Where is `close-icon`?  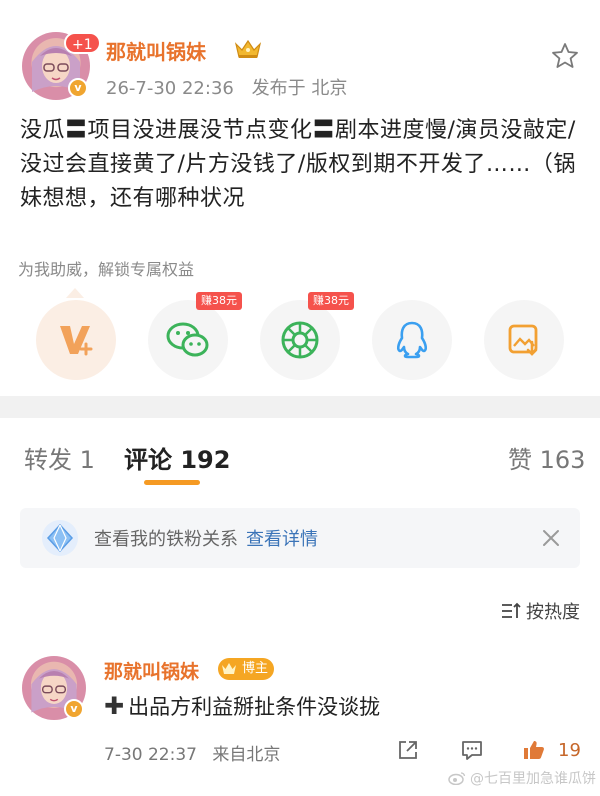
close-icon is located at coordinates (551, 538).